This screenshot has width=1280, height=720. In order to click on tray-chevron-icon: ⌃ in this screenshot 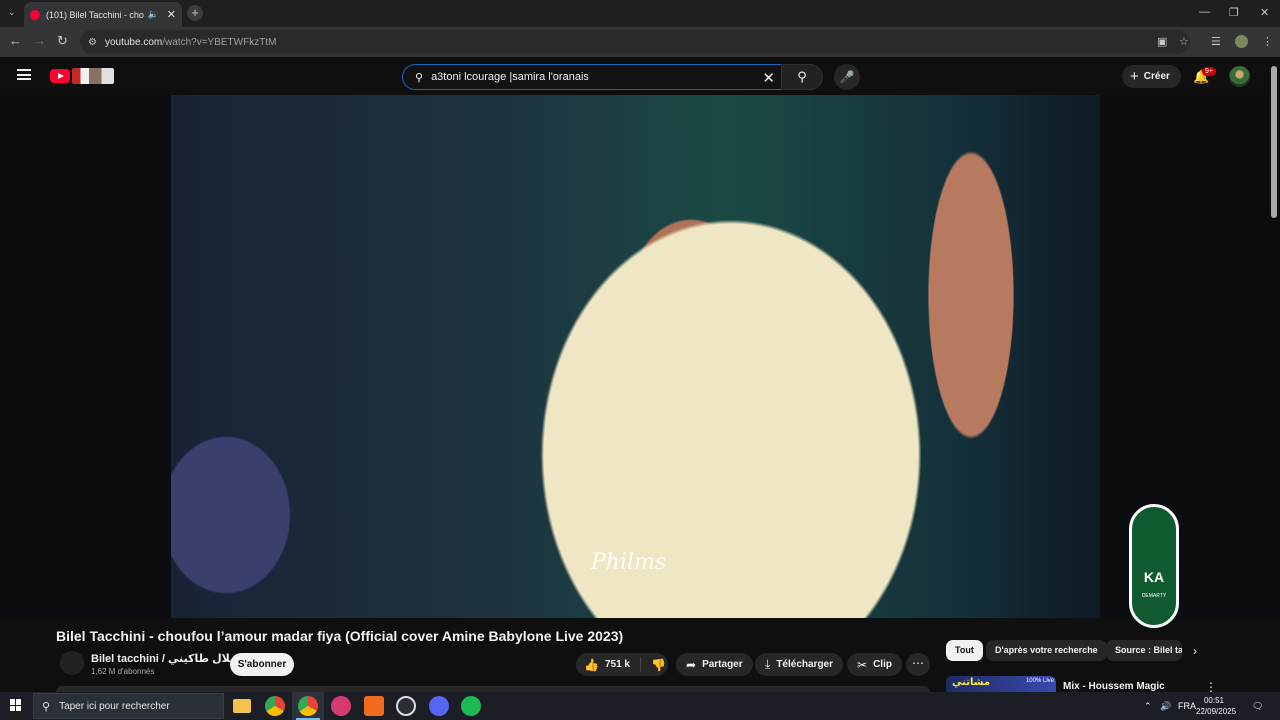, I will do `click(1148, 706)`.